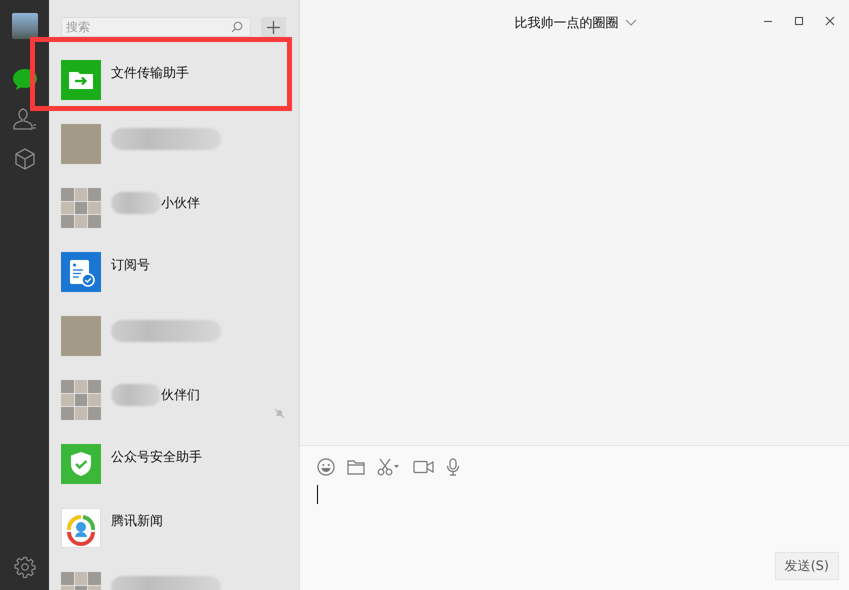 This screenshot has height=590, width=849. I want to click on search-icon, so click(237, 27).